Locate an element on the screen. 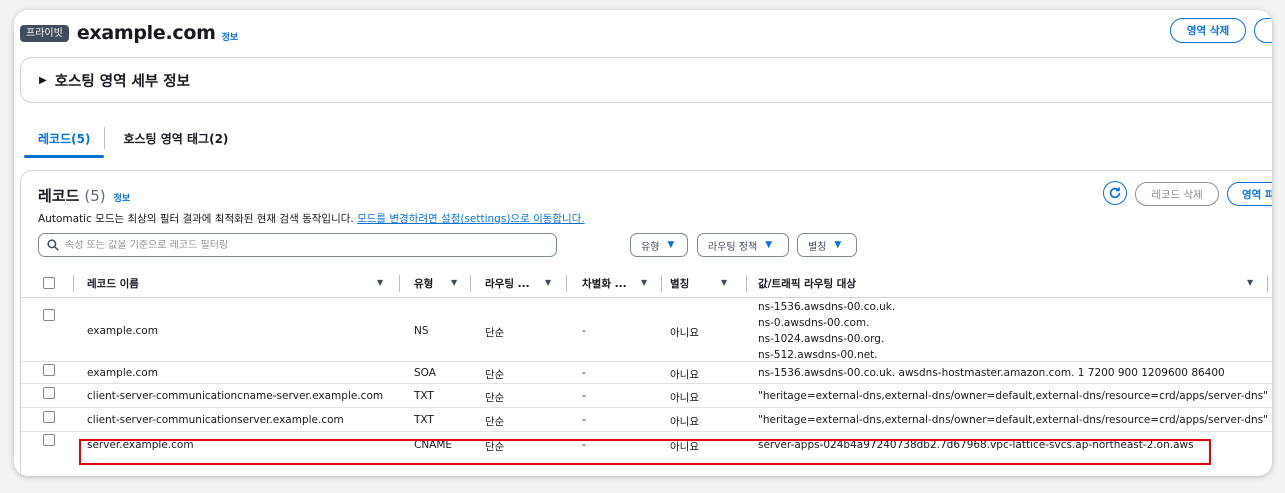 The image size is (1285, 493). type-filter-dropdown: 유형 ▼ is located at coordinates (659, 245).